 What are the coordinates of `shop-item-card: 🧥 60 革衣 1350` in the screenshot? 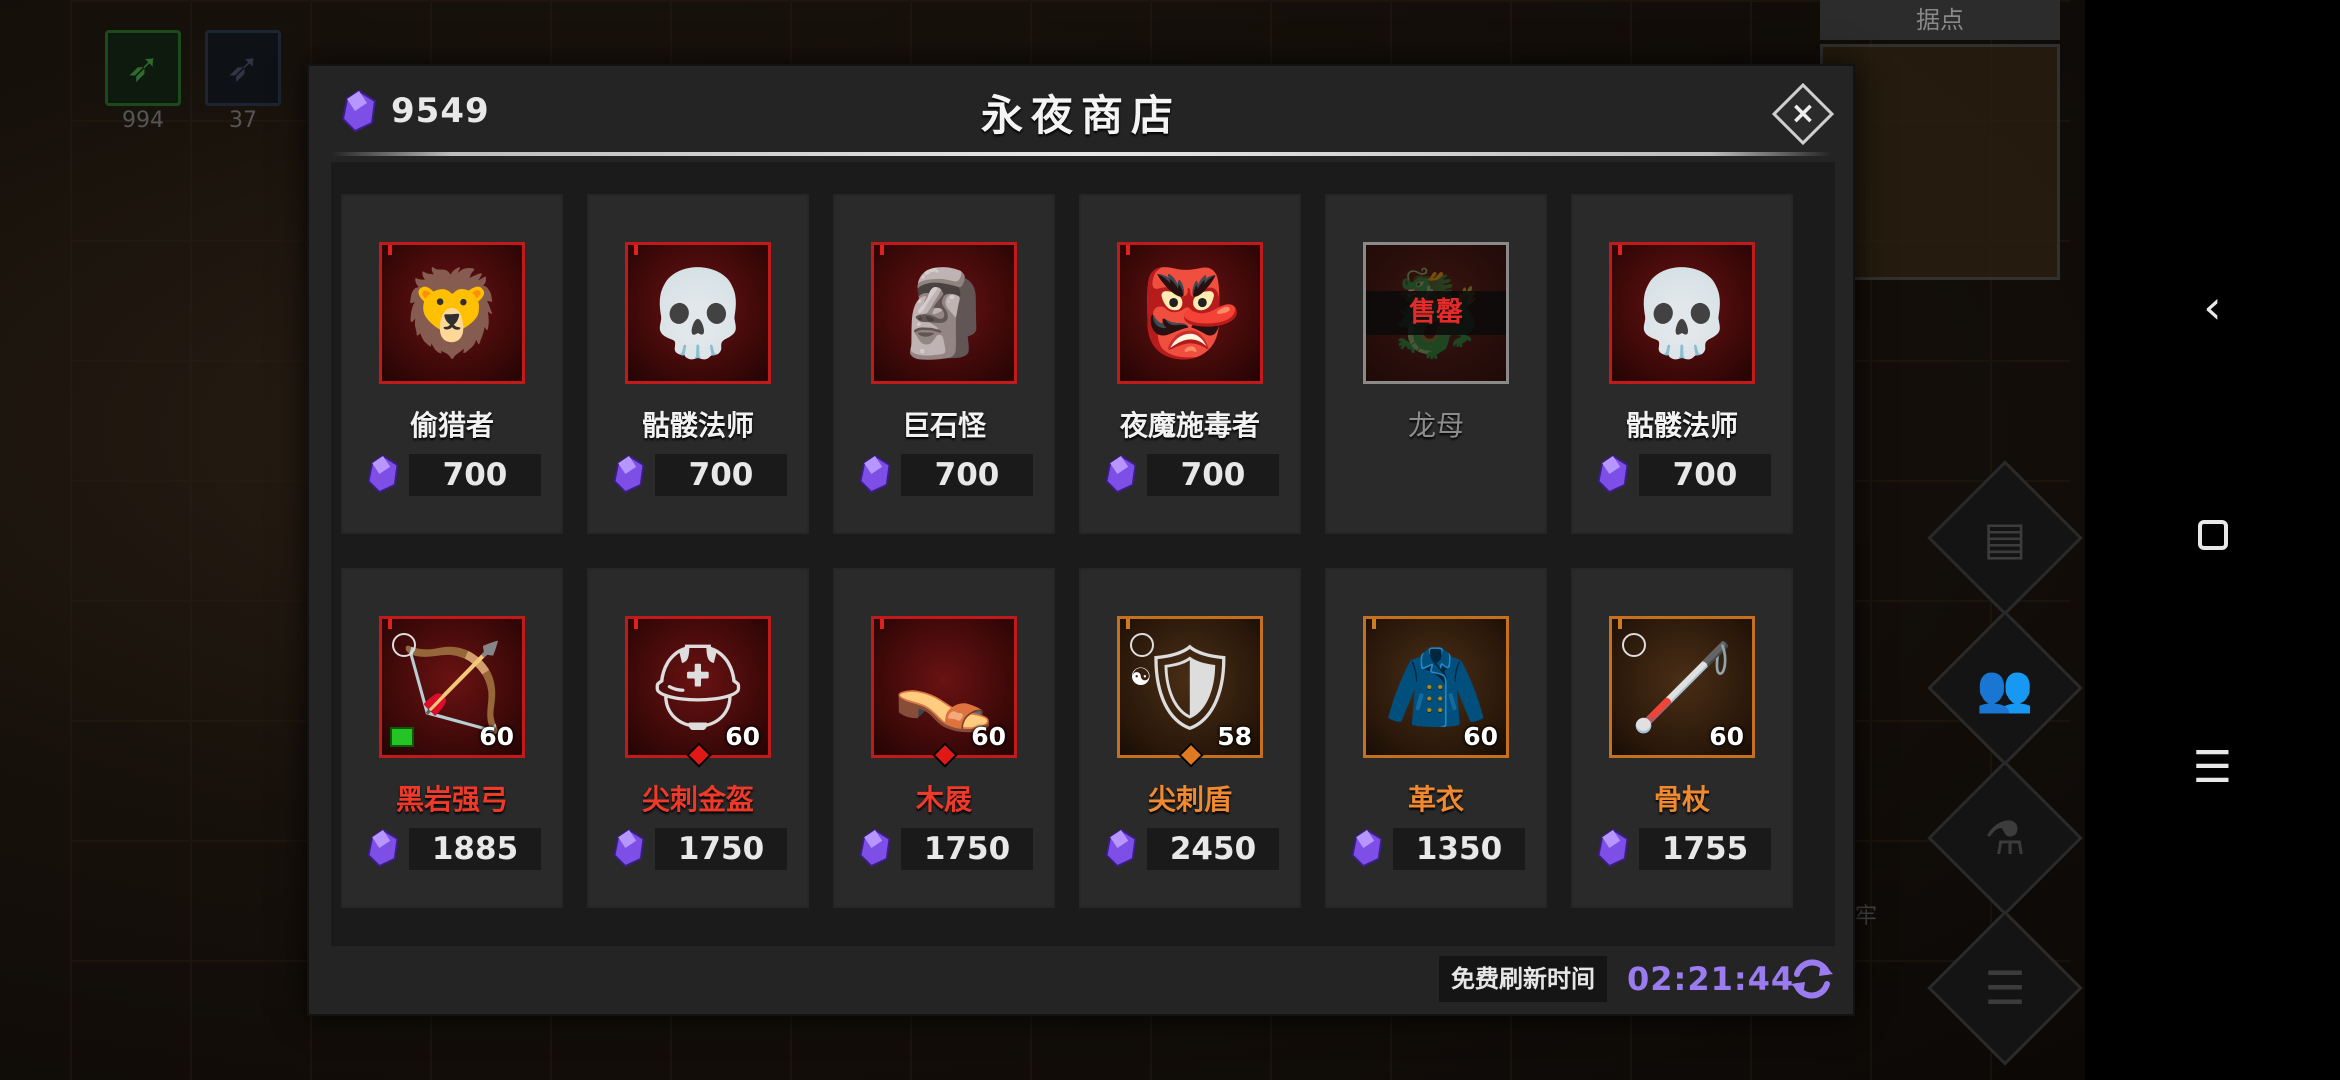 It's located at (1436, 738).